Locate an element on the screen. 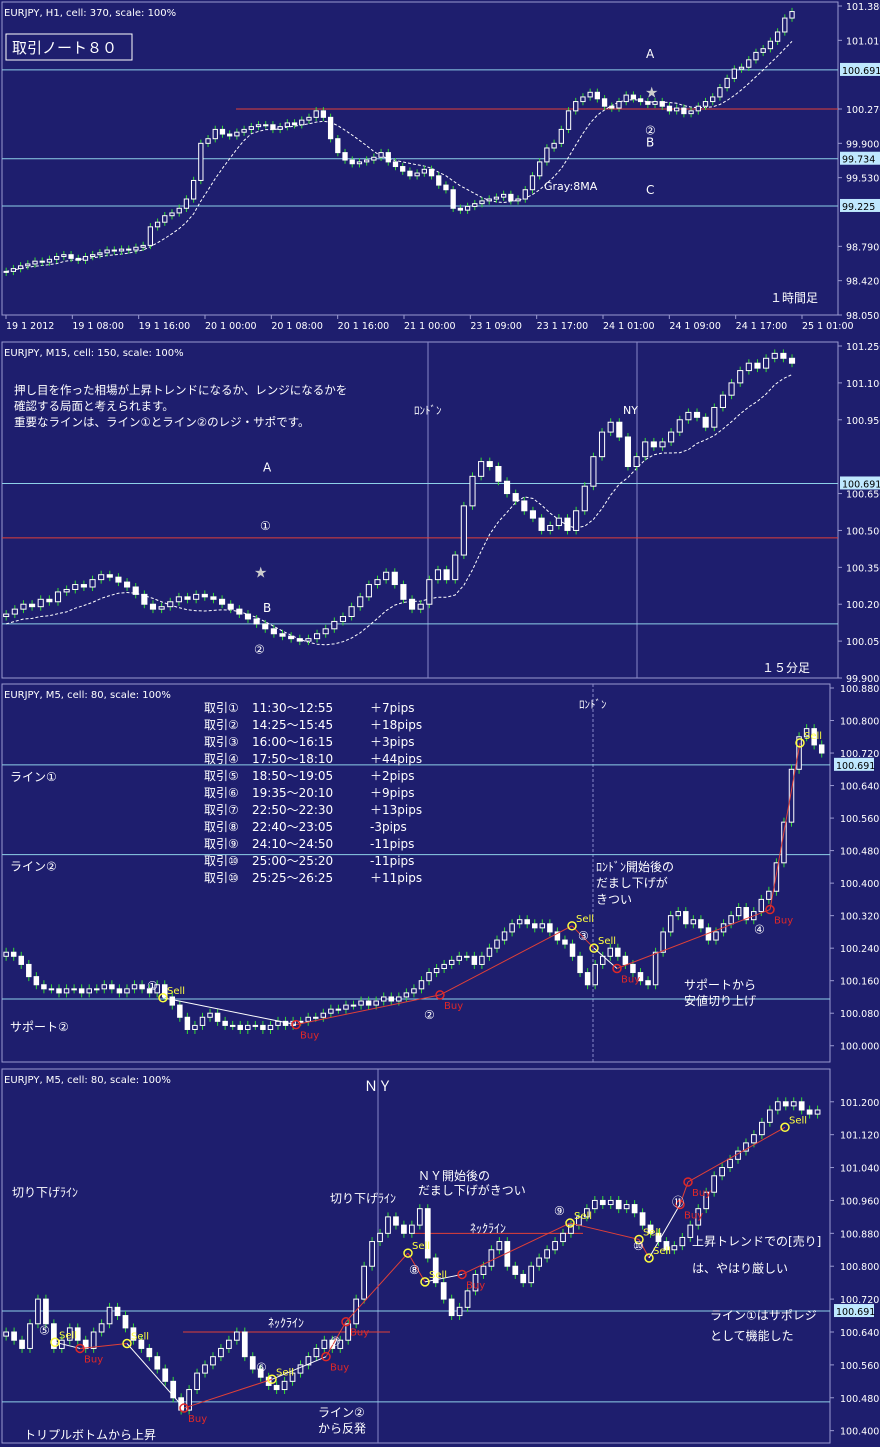  trade-label: 取引⑦ is located at coordinates (221, 810).